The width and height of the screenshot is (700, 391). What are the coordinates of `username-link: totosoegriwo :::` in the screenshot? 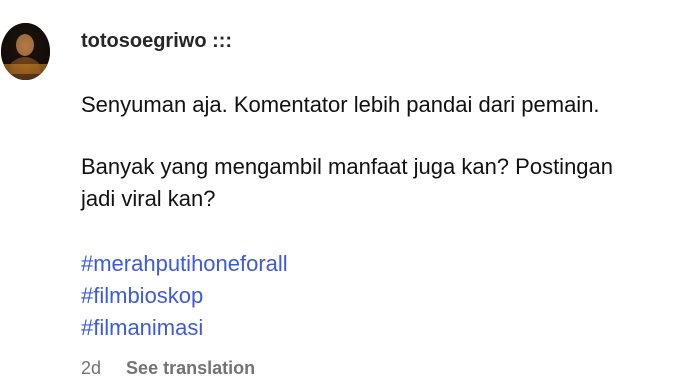 It's located at (156, 41).